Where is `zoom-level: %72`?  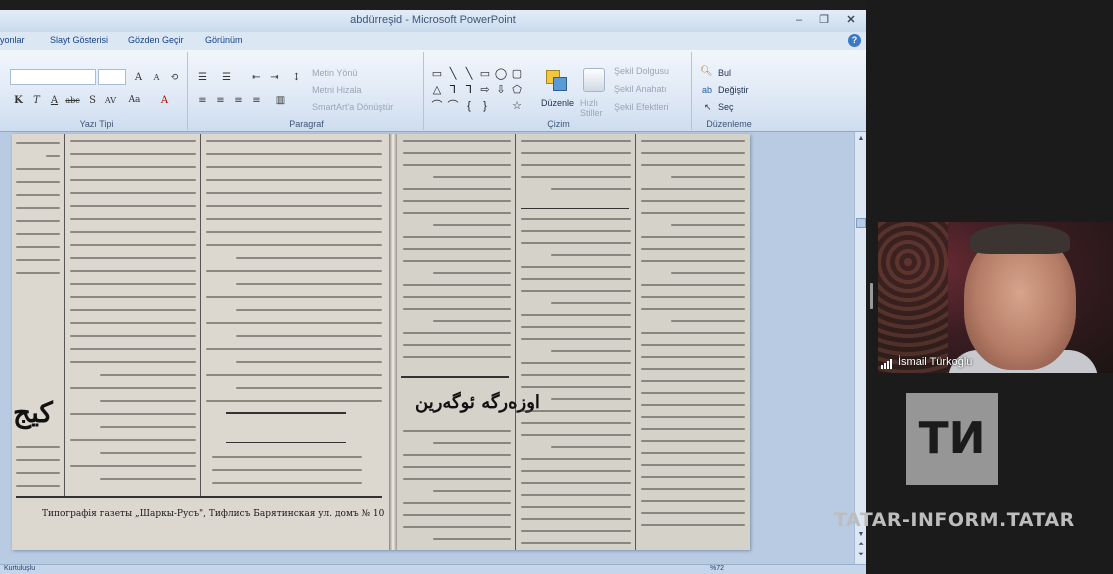 zoom-level: %72 is located at coordinates (717, 568).